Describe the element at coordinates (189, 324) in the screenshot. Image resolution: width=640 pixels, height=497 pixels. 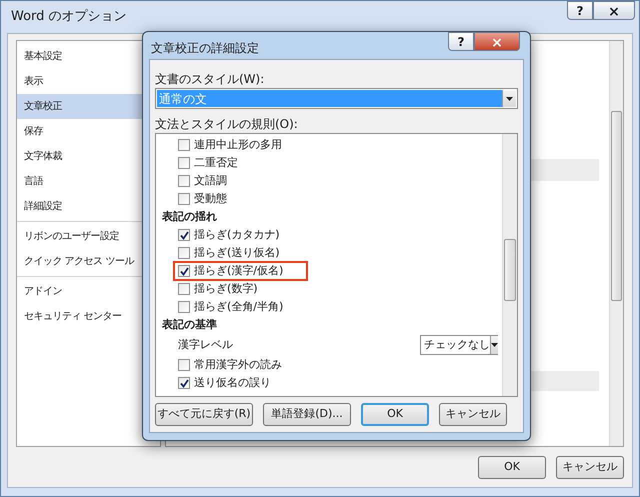
I see `group-heading: 表記の基準` at that location.